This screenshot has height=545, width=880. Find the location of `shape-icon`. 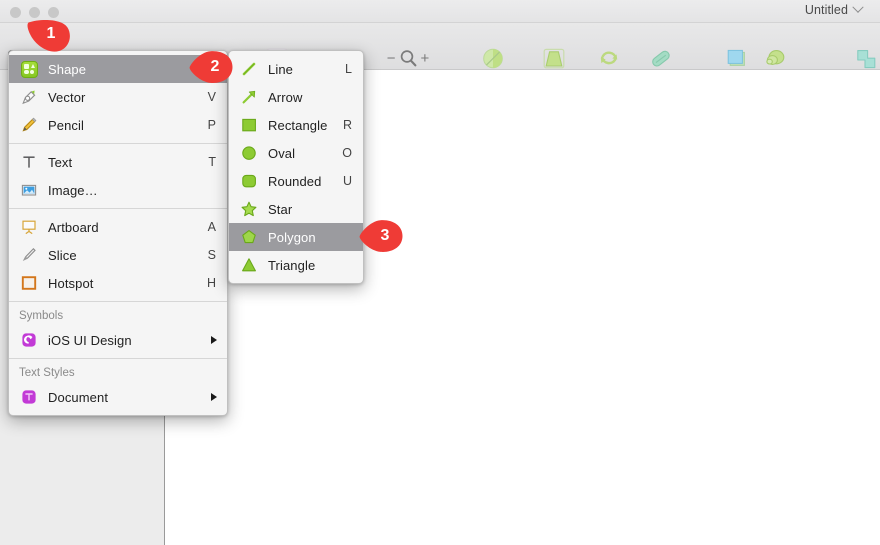

shape-icon is located at coordinates (29, 69).